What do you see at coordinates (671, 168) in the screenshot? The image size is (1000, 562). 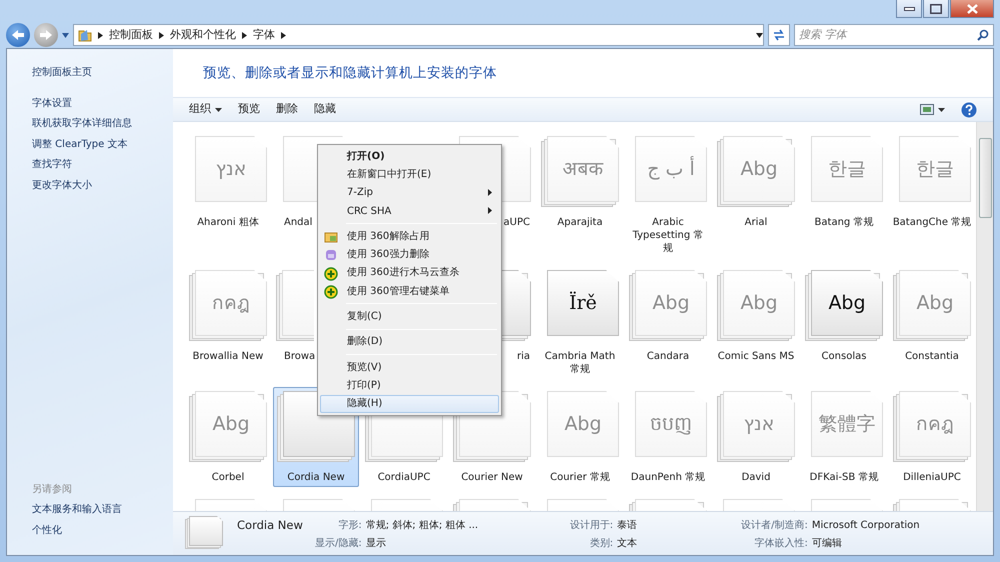 I see `font-sample: أ ب ج` at bounding box center [671, 168].